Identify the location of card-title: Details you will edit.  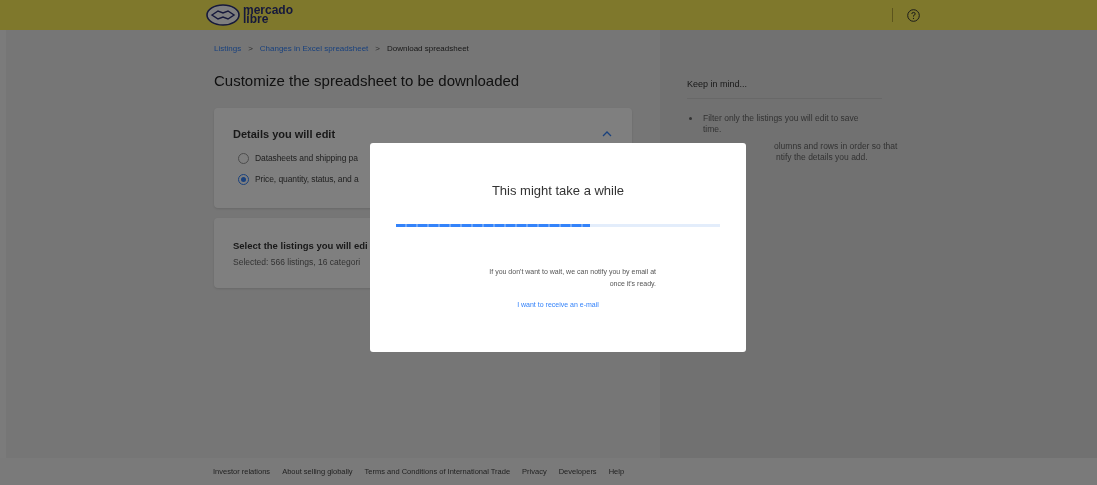
(284, 134).